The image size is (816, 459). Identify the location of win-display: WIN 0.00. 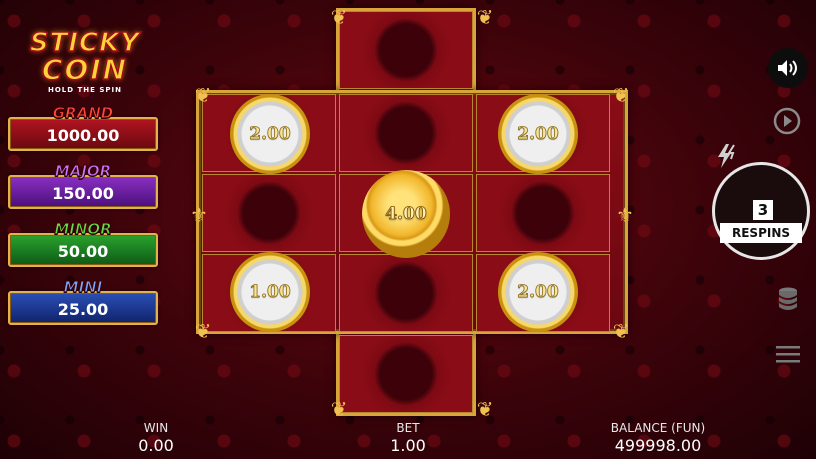
(156, 438).